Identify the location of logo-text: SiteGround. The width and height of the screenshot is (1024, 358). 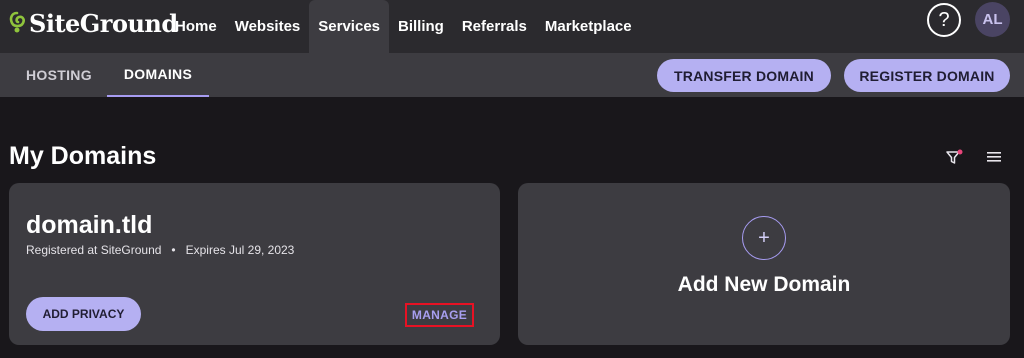
(103, 23).